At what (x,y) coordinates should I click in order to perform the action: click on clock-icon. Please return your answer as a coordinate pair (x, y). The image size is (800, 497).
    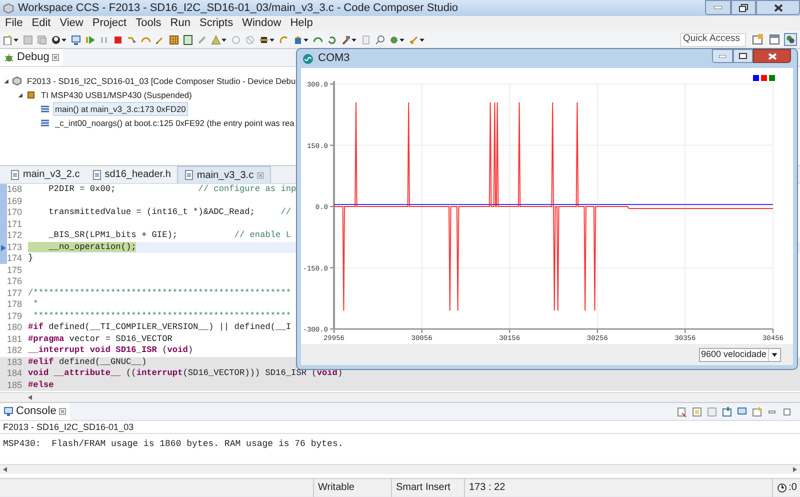
    Looking at the image, I should click on (781, 487).